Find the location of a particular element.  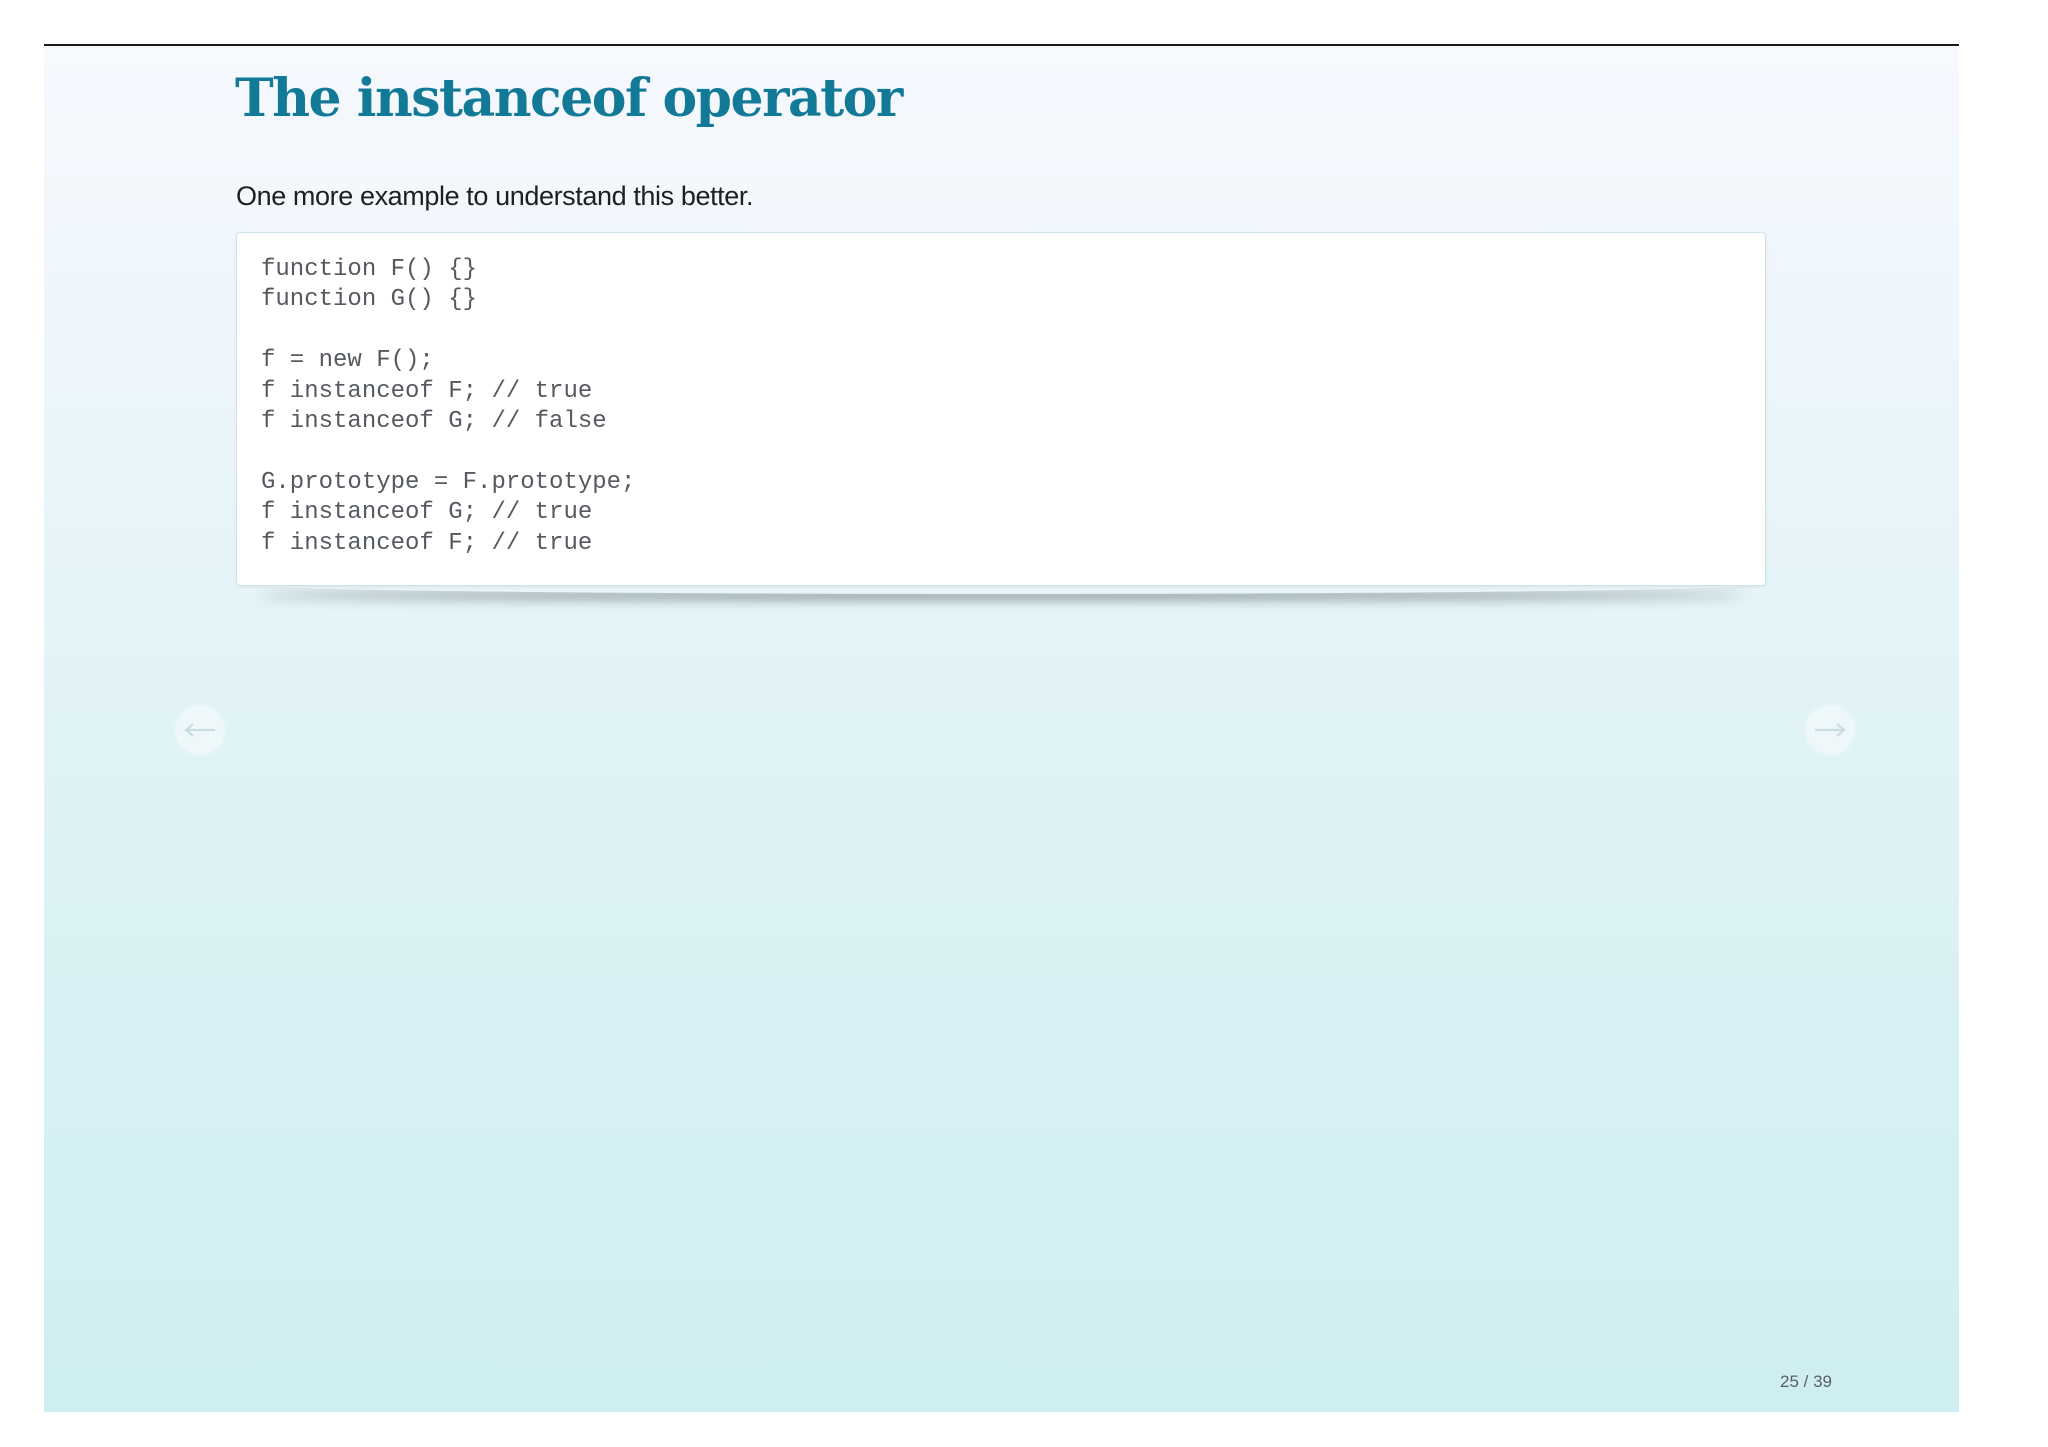

code-line: function G() {} is located at coordinates (369, 300).